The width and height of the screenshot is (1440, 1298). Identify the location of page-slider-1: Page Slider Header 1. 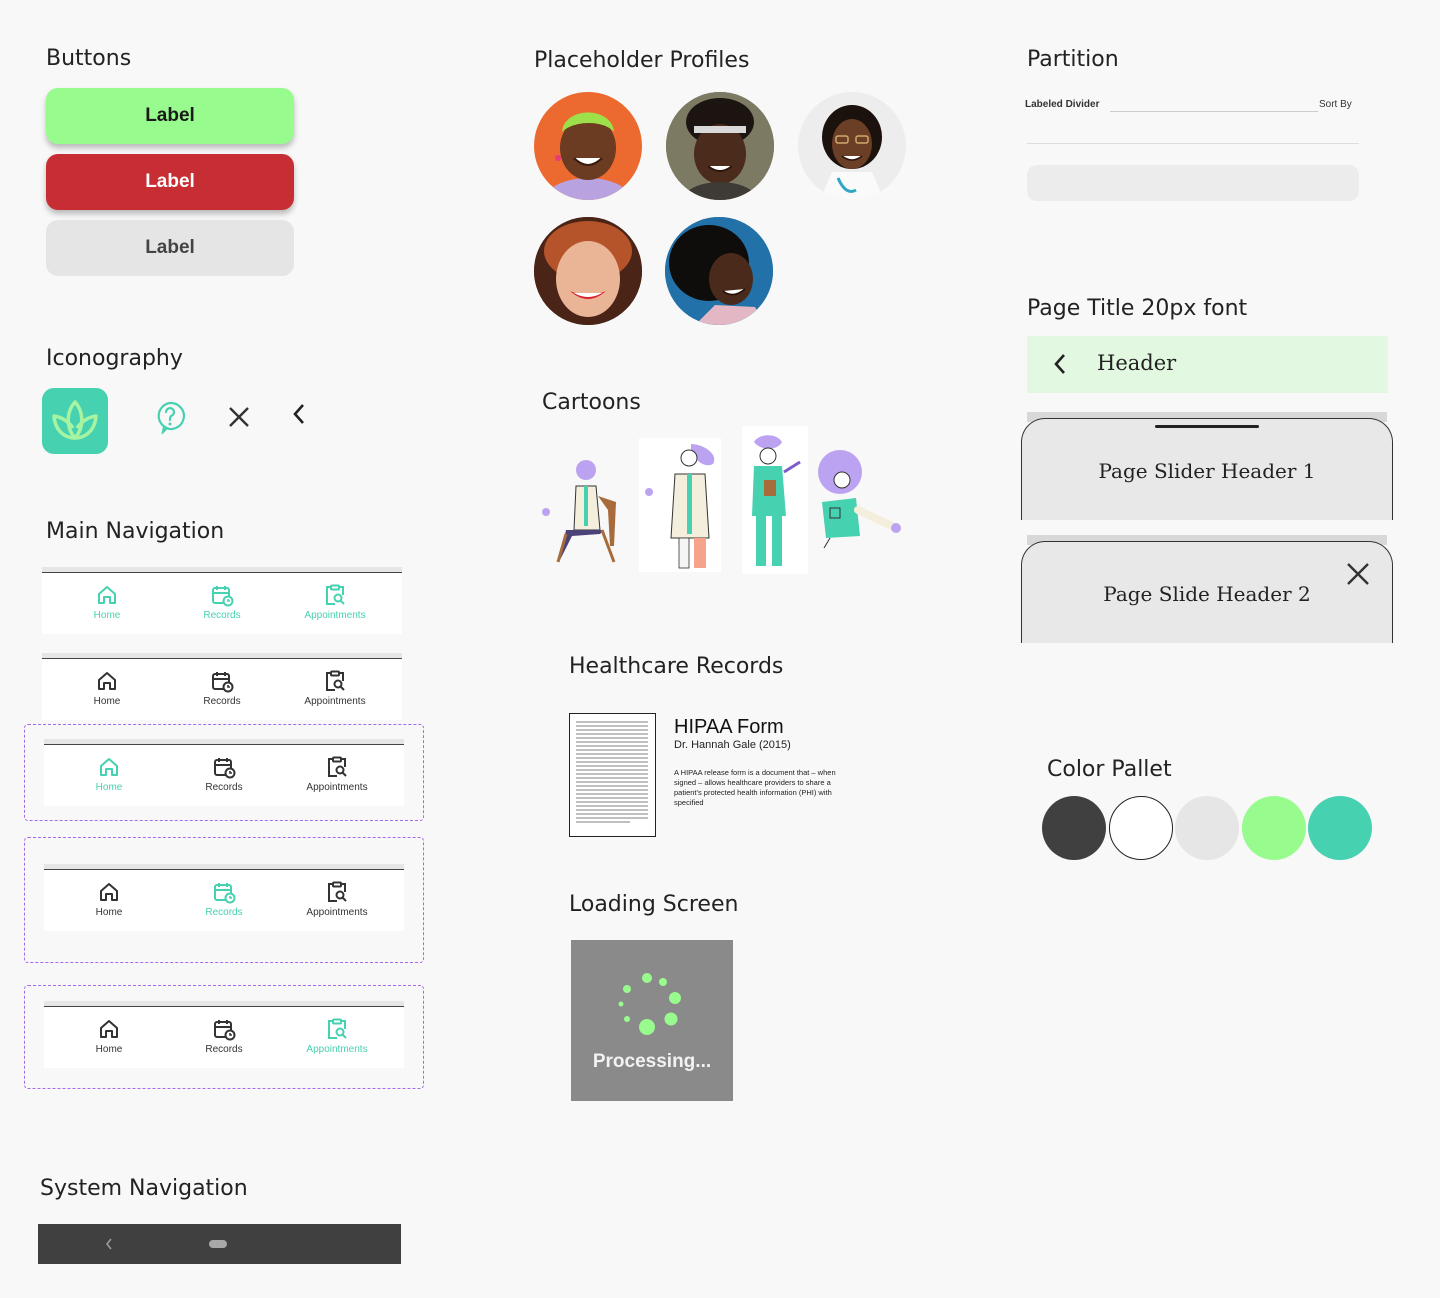
(1207, 469).